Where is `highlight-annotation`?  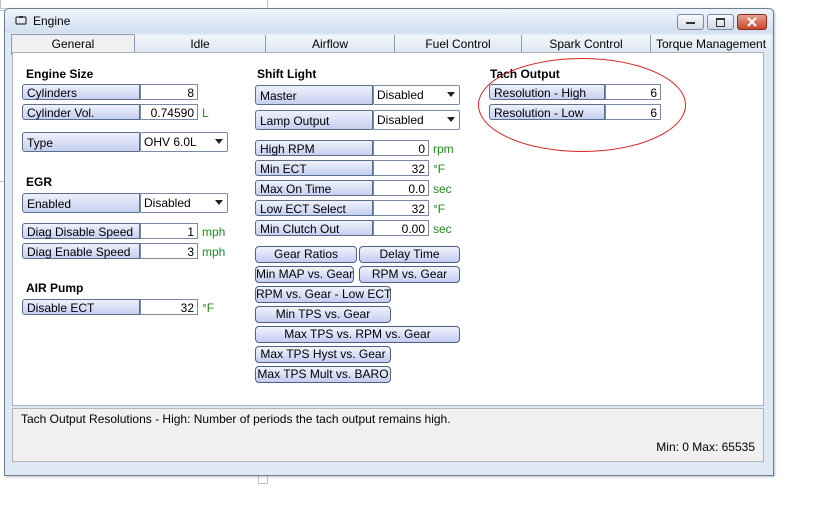
highlight-annotation is located at coordinates (582, 105).